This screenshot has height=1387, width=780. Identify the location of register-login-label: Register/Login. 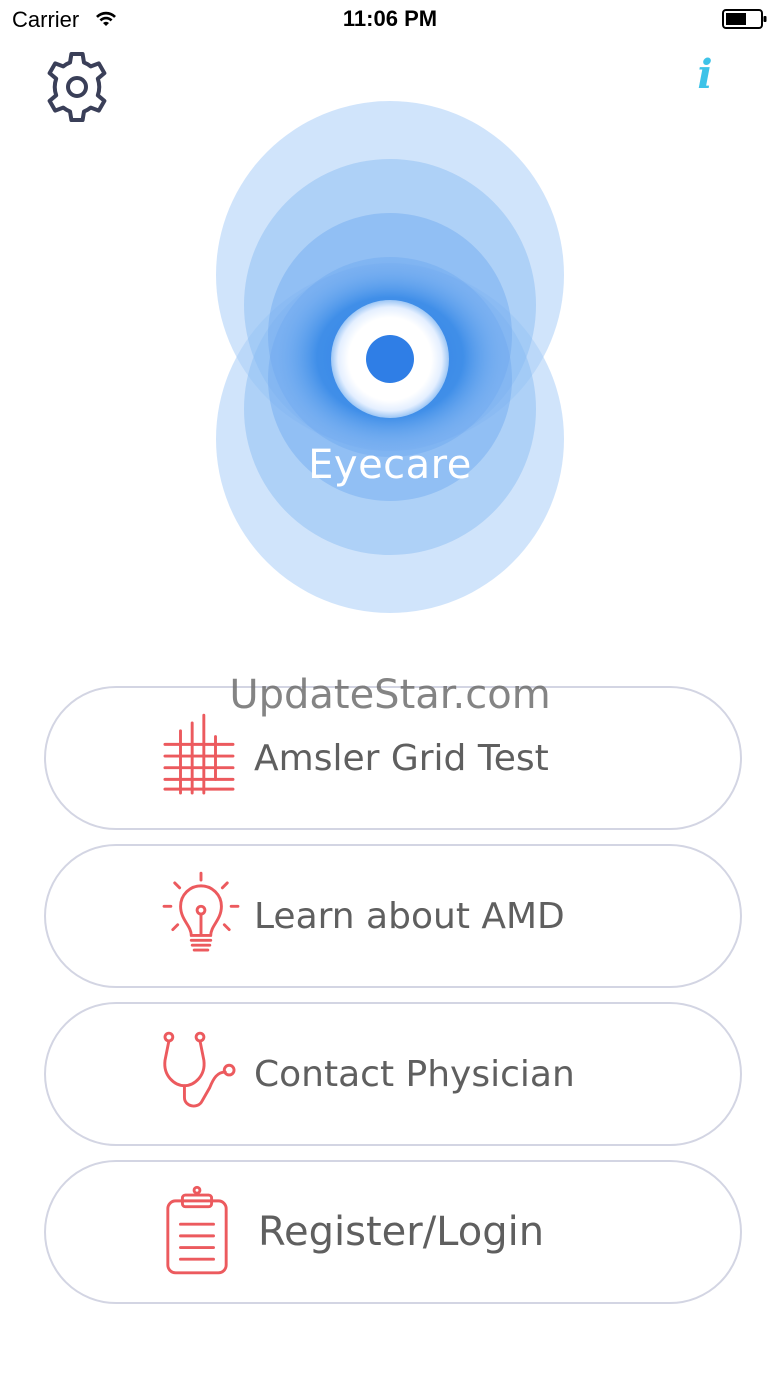
(401, 1232).